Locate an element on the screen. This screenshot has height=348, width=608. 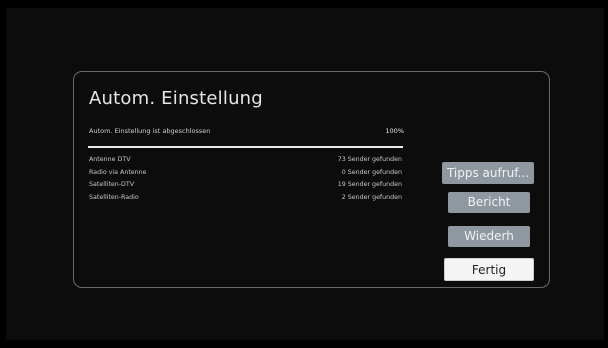
result-label: Satelliten-DTV is located at coordinates (112, 185).